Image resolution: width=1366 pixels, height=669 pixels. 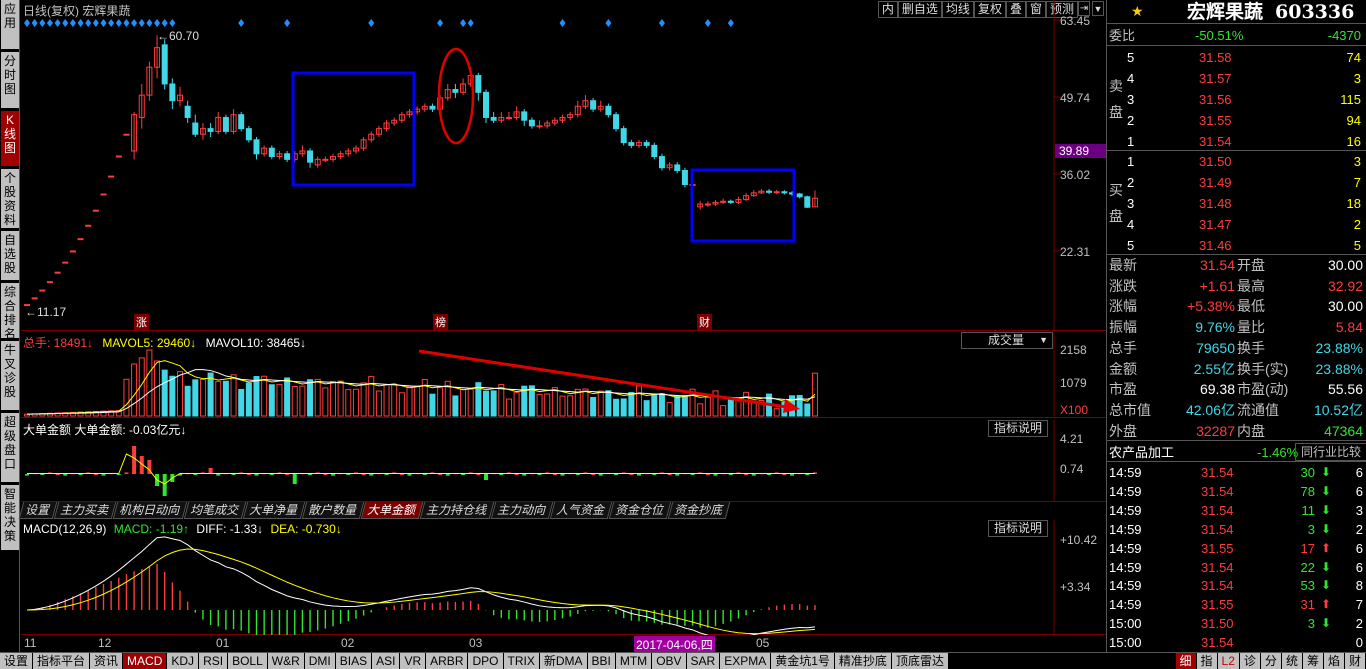 What do you see at coordinates (10, 25) in the screenshot?
I see `left-tab-0: 应用` at bounding box center [10, 25].